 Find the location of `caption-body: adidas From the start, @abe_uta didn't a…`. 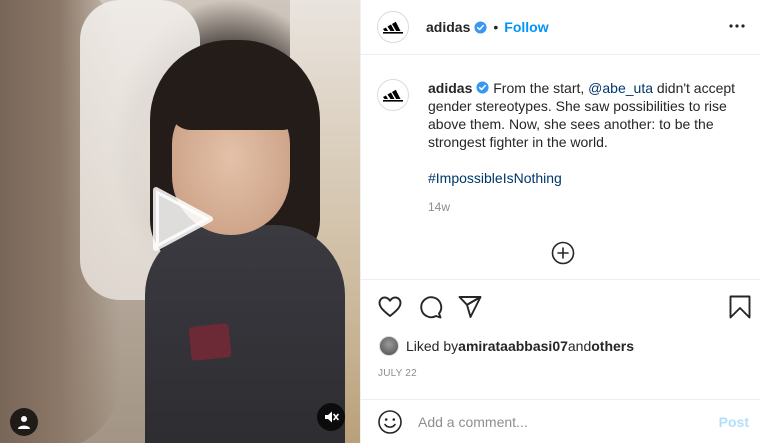

caption-body: adidas From the start, @abe_uta didn't a… is located at coordinates (583, 115).